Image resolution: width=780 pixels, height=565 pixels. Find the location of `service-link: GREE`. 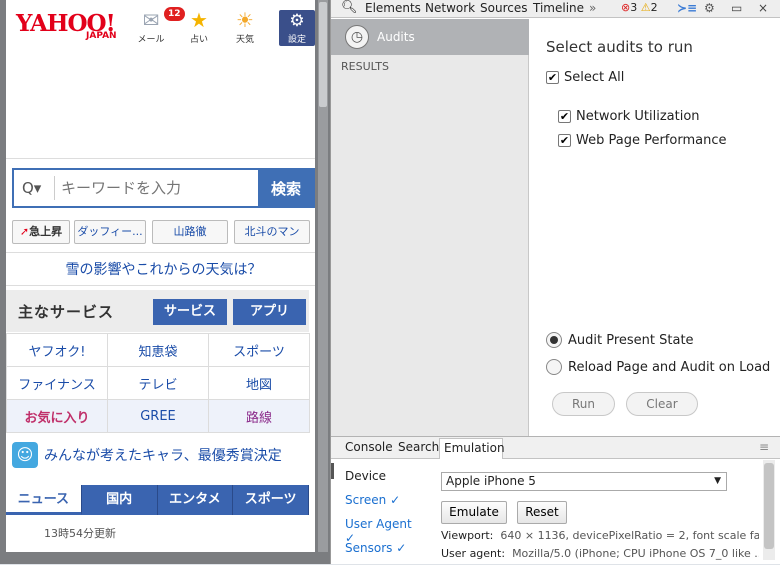

service-link: GREE is located at coordinates (158, 416).